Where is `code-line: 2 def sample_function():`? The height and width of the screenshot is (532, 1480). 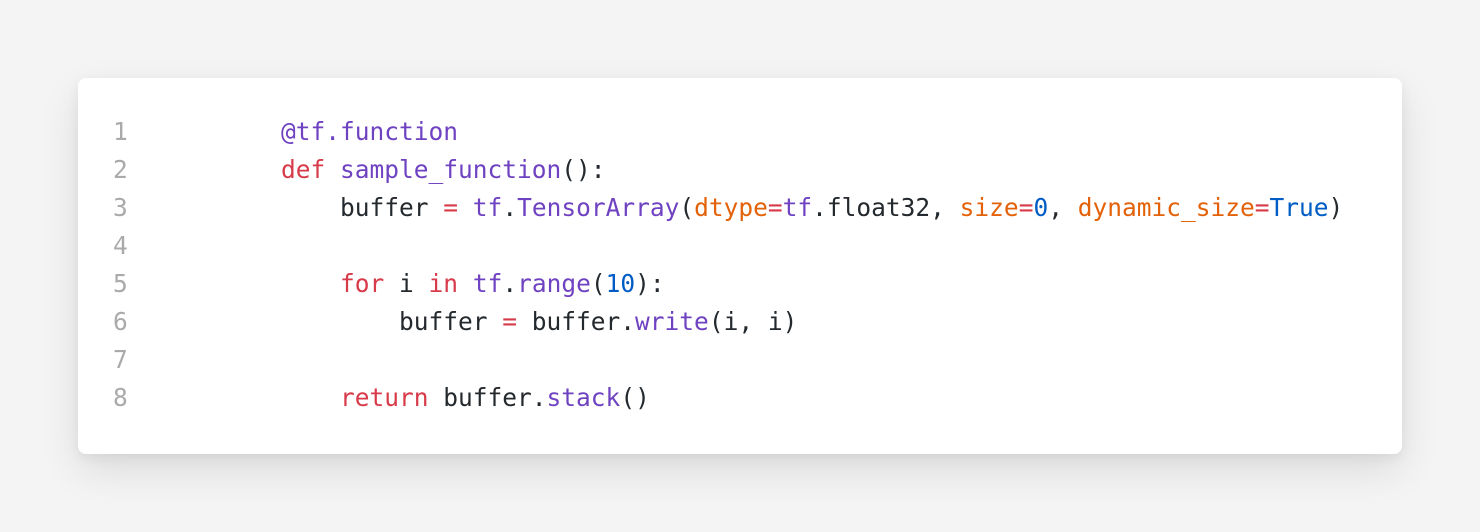 code-line: 2 def sample_function(): is located at coordinates (671, 170).